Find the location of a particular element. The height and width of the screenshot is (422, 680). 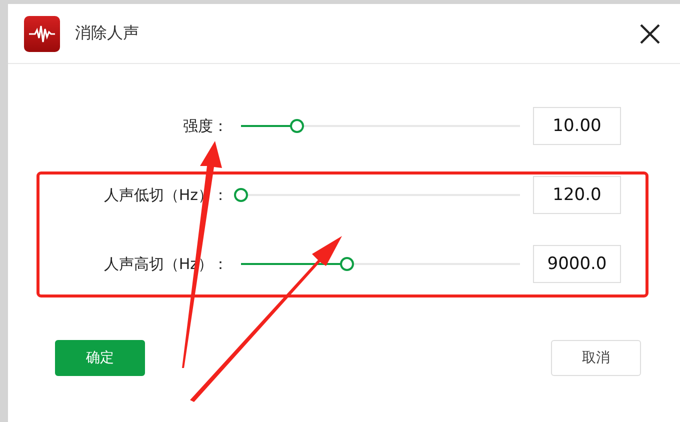

waveform-icon is located at coordinates (42, 34).